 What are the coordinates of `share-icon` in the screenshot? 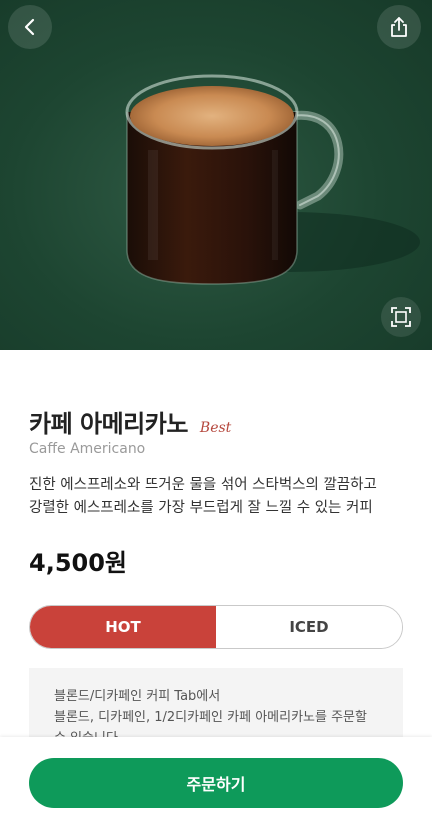 It's located at (399, 27).